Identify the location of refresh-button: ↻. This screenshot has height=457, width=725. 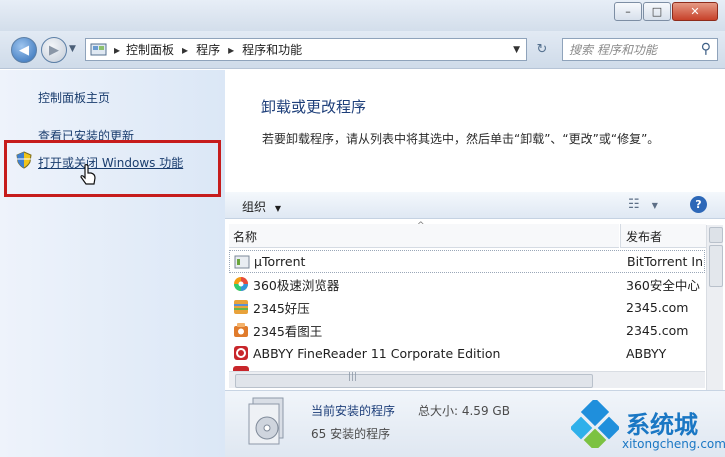
(542, 49).